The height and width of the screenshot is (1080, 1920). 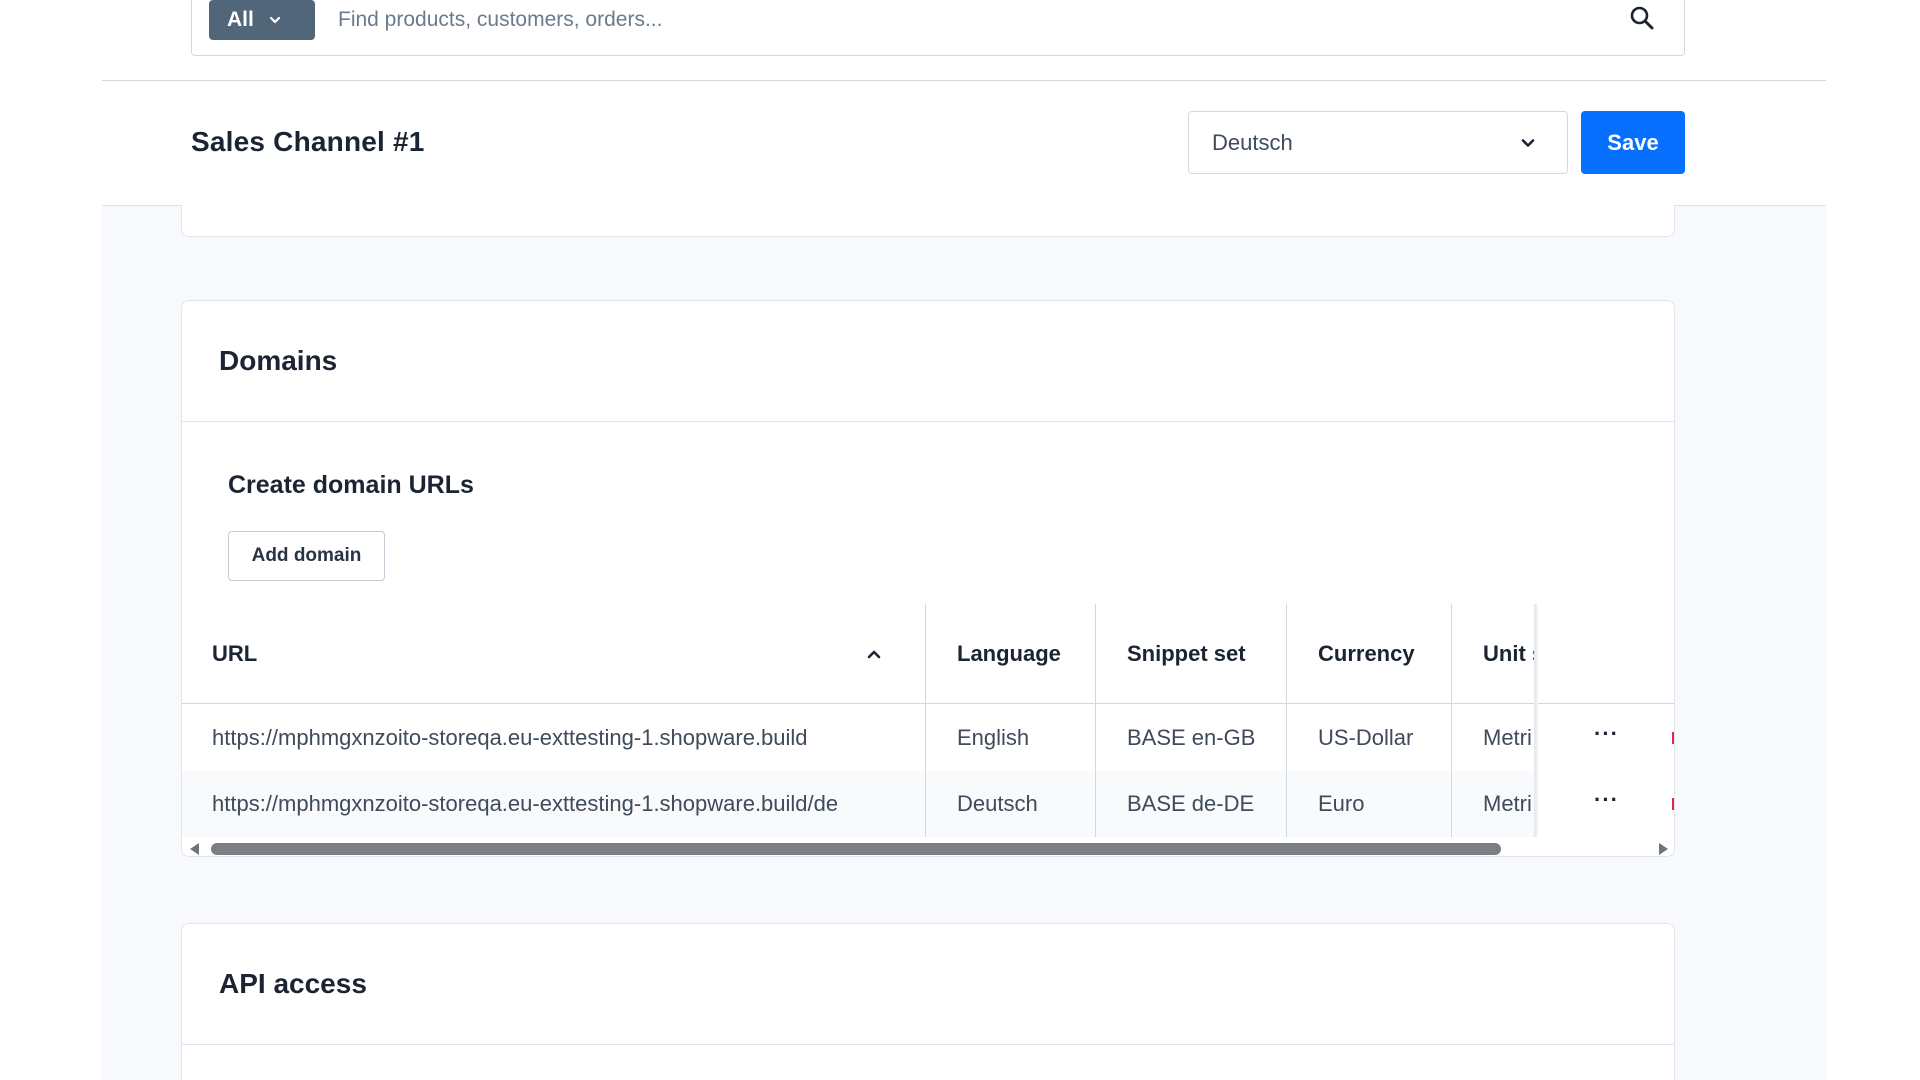 What do you see at coordinates (1508, 654) in the screenshot?
I see `column-header-unit-system: Unit s` at bounding box center [1508, 654].